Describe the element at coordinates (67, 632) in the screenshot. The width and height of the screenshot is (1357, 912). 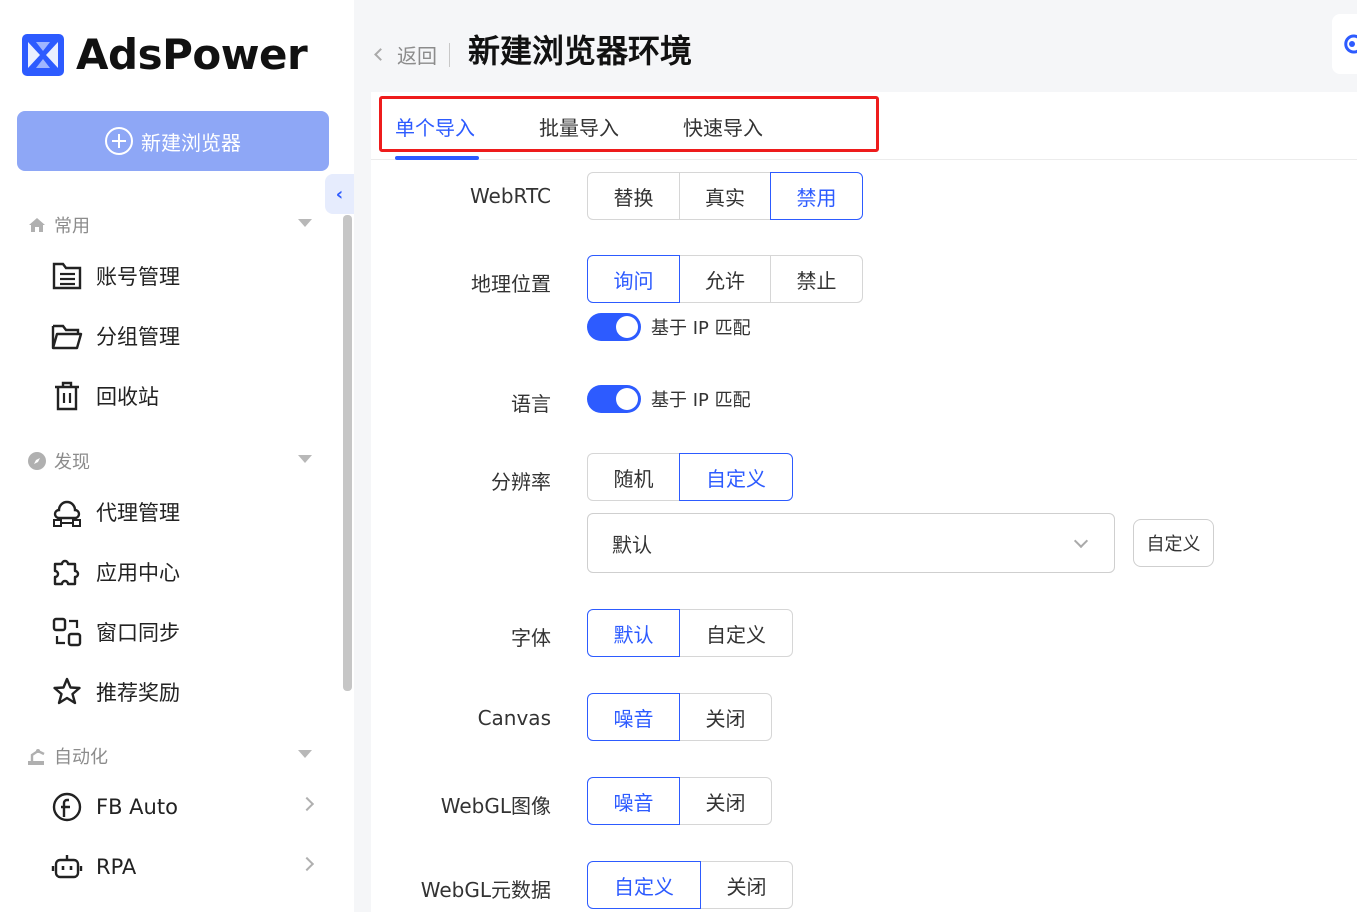
I see `window-sync-icon` at that location.